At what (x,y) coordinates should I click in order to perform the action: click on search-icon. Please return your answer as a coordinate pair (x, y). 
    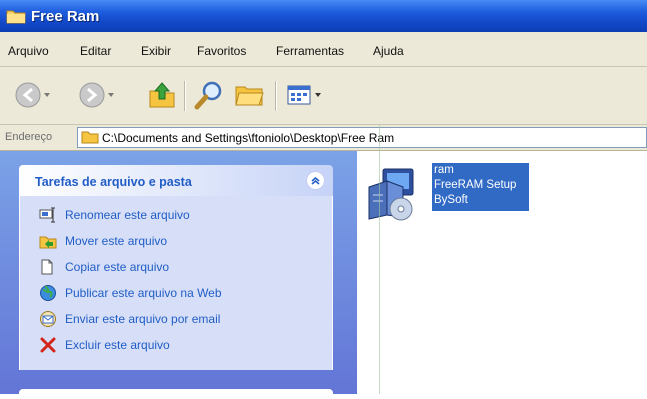
    Looking at the image, I should click on (209, 96).